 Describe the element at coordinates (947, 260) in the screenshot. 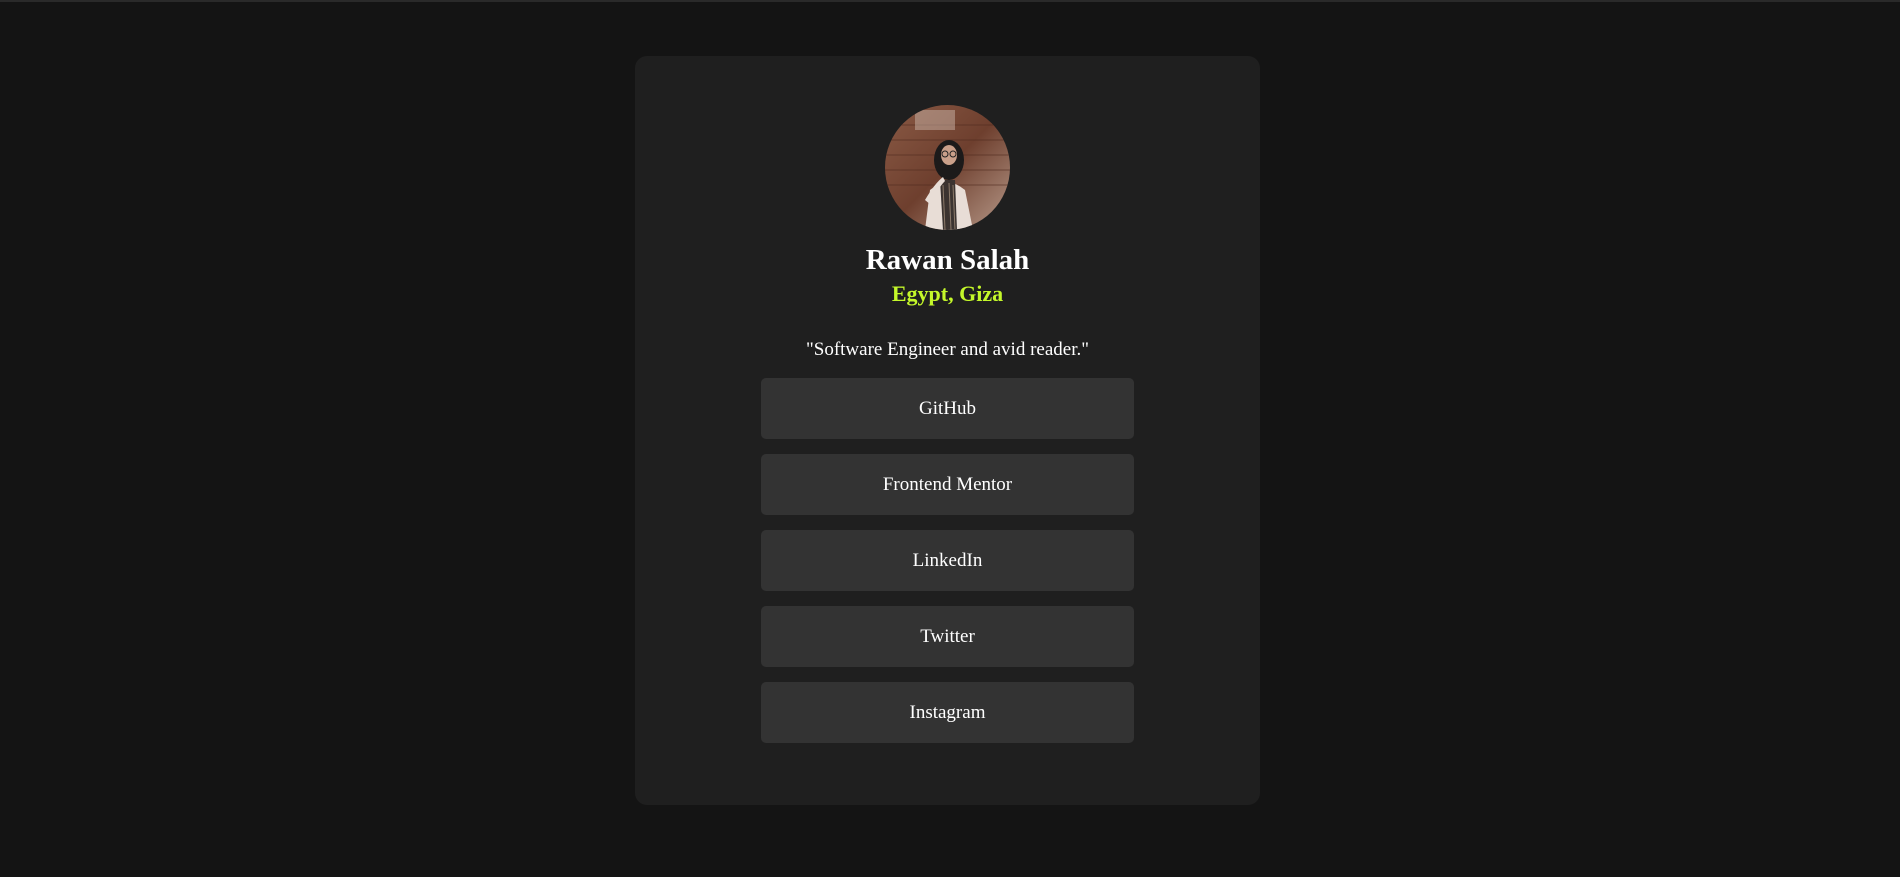

I see `profile-name: Rawan Salah` at that location.